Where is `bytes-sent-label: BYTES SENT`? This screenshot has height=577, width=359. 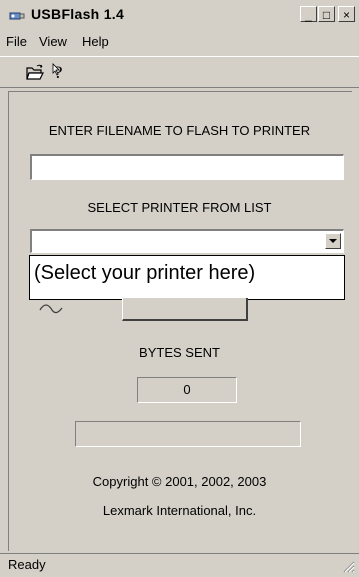 bytes-sent-label: BYTES SENT is located at coordinates (179, 352).